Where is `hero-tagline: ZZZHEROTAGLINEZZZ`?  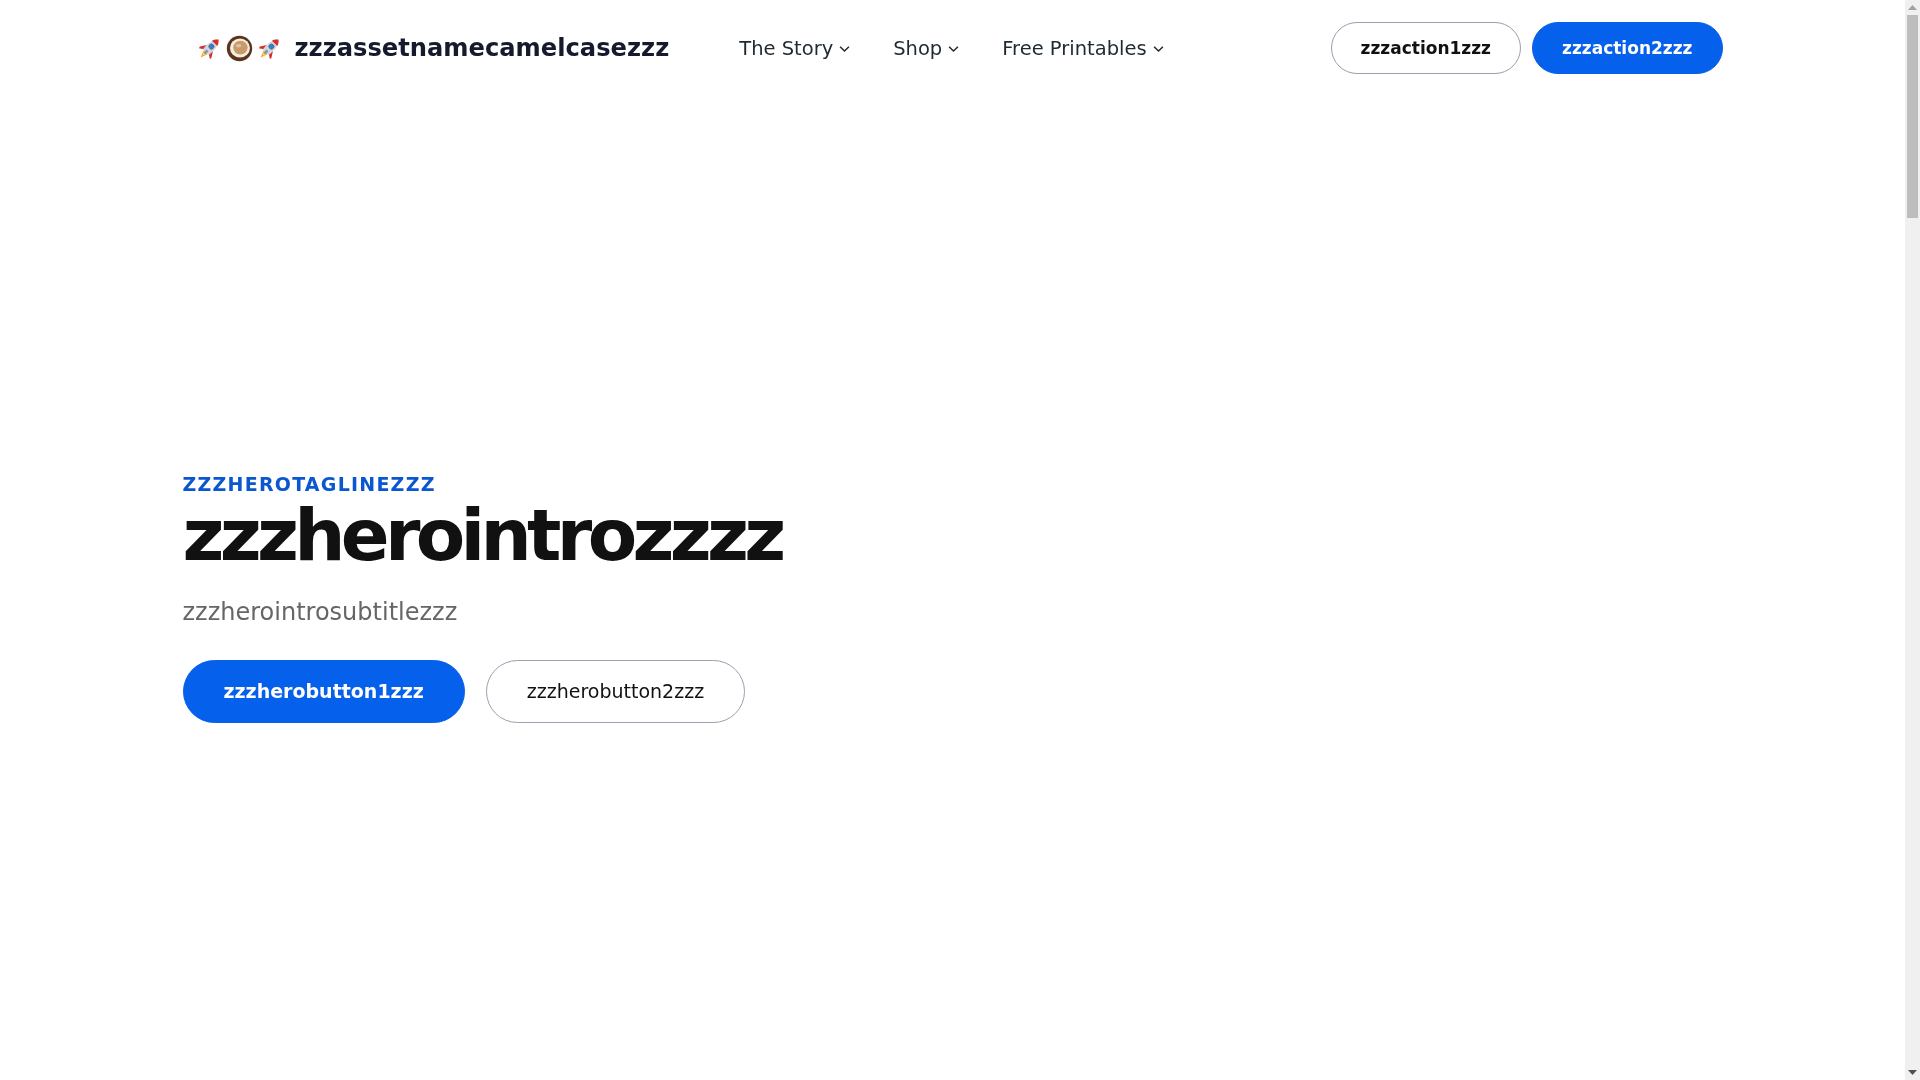
hero-tagline: ZZZHEROTAGLINEZZZ is located at coordinates (309, 484).